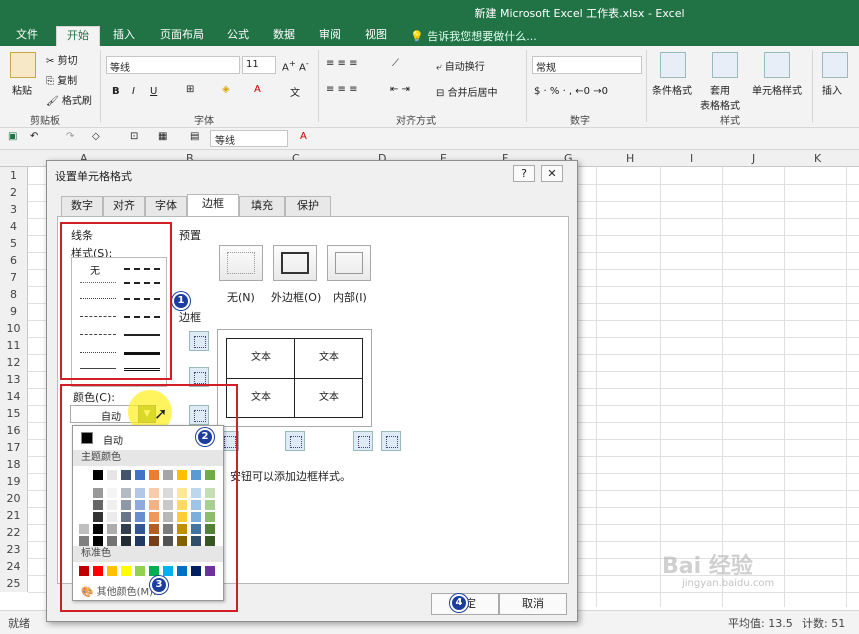 This screenshot has height=634, width=859. What do you see at coordinates (14, 396) in the screenshot?
I see `row-header: 14` at bounding box center [14, 396].